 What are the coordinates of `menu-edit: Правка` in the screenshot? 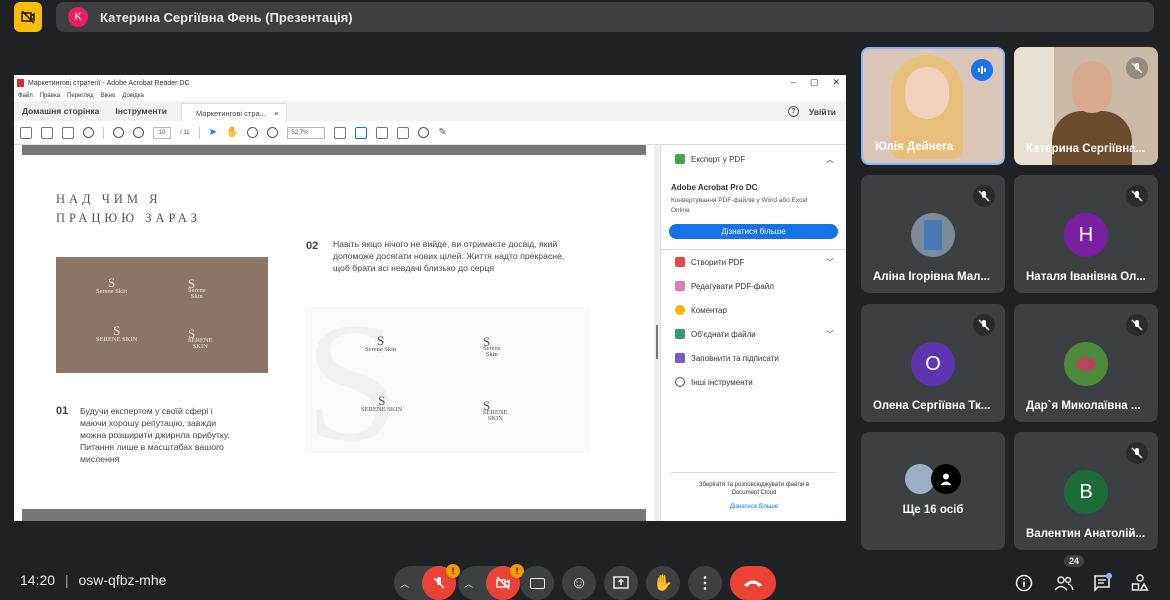 It's located at (50, 96).